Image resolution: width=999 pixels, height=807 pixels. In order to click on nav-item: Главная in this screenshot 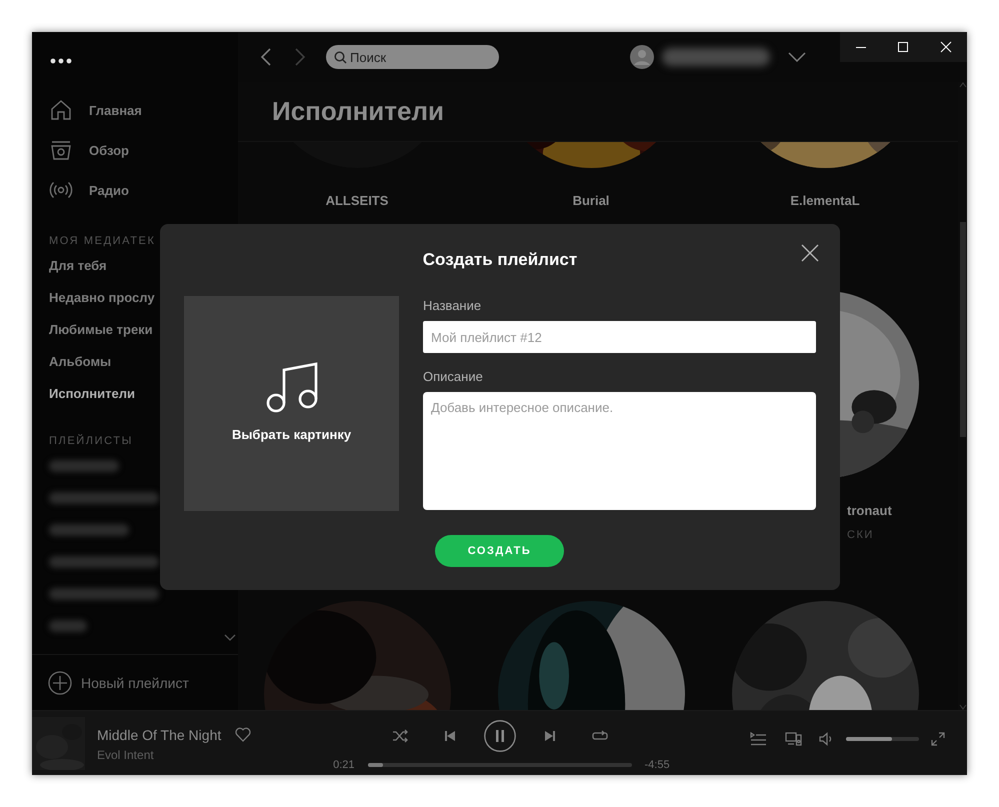, I will do `click(135, 110)`.